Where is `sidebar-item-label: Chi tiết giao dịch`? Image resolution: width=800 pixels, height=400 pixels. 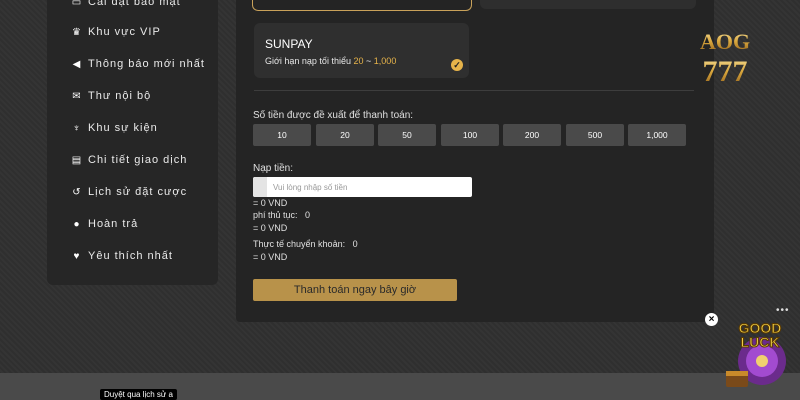 sidebar-item-label: Chi tiết giao dịch is located at coordinates (138, 160).